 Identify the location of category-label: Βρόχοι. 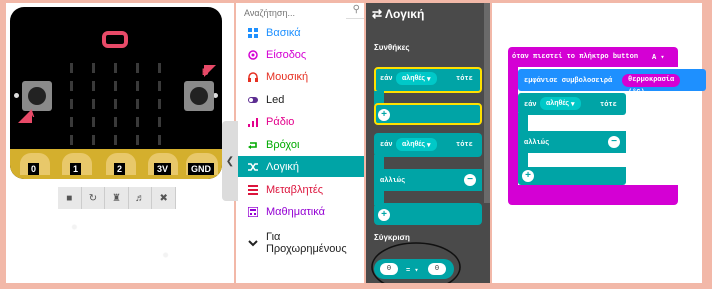
(283, 144).